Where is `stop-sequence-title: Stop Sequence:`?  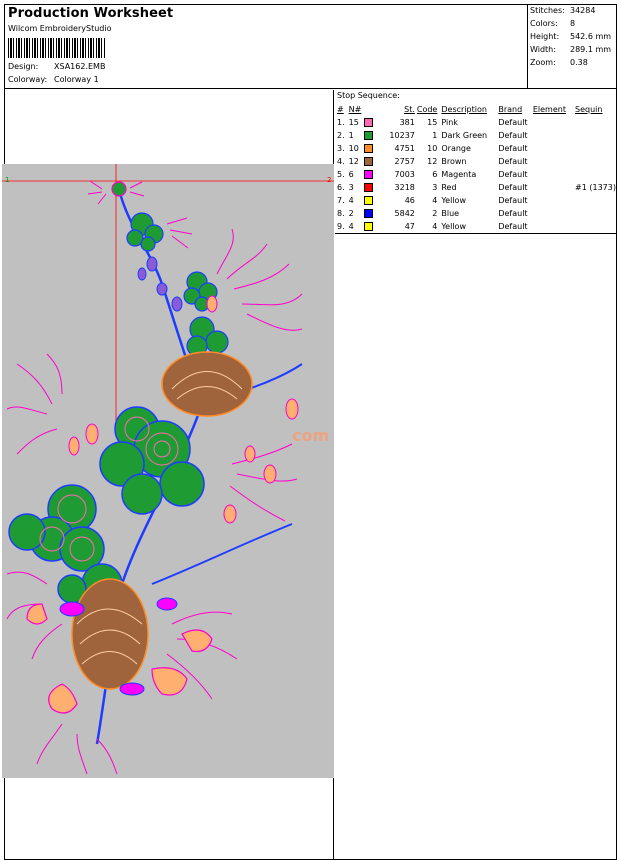
stop-sequence-title: Stop Sequence: is located at coordinates (368, 95).